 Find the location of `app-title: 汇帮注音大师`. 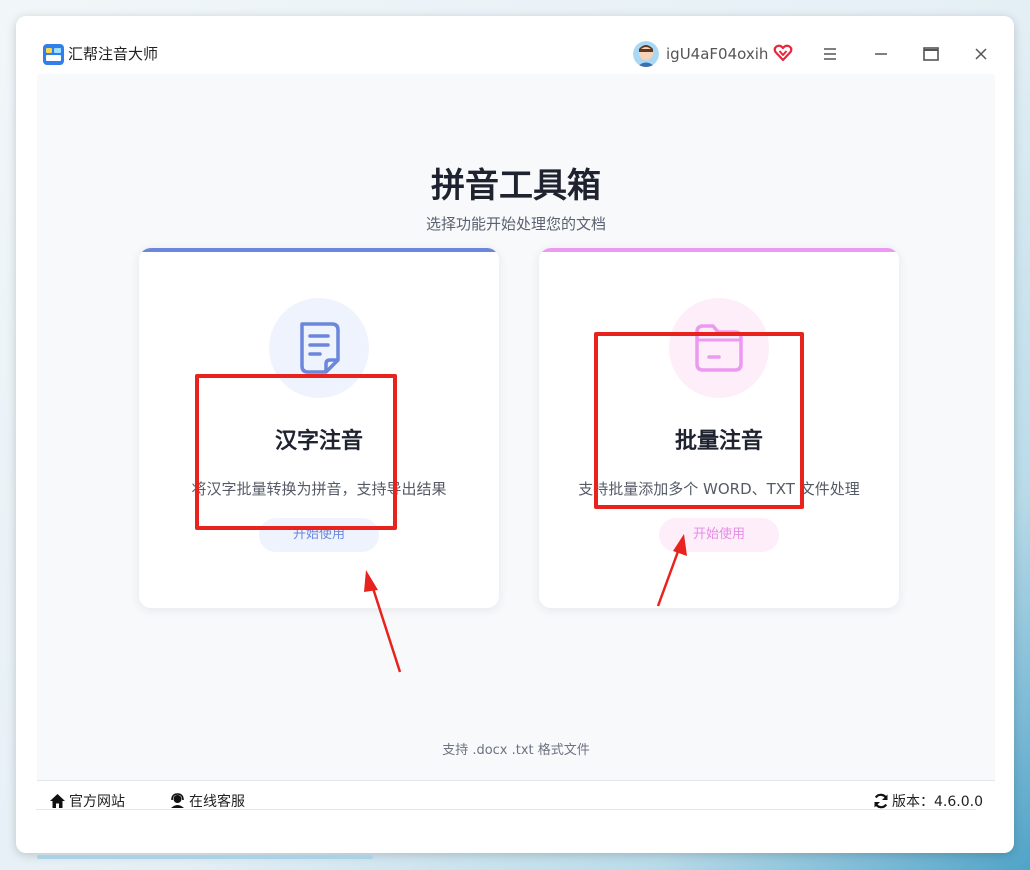

app-title: 汇帮注音大师 is located at coordinates (113, 54).